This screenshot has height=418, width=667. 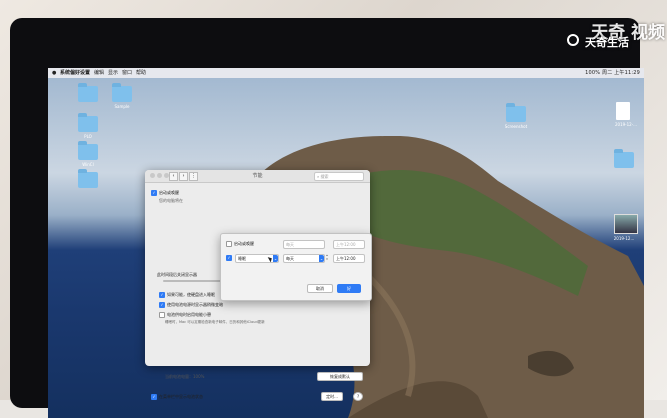 What do you see at coordinates (612, 73) in the screenshot?
I see `menu-status: 100% 周二 上午11:29` at bounding box center [612, 73].